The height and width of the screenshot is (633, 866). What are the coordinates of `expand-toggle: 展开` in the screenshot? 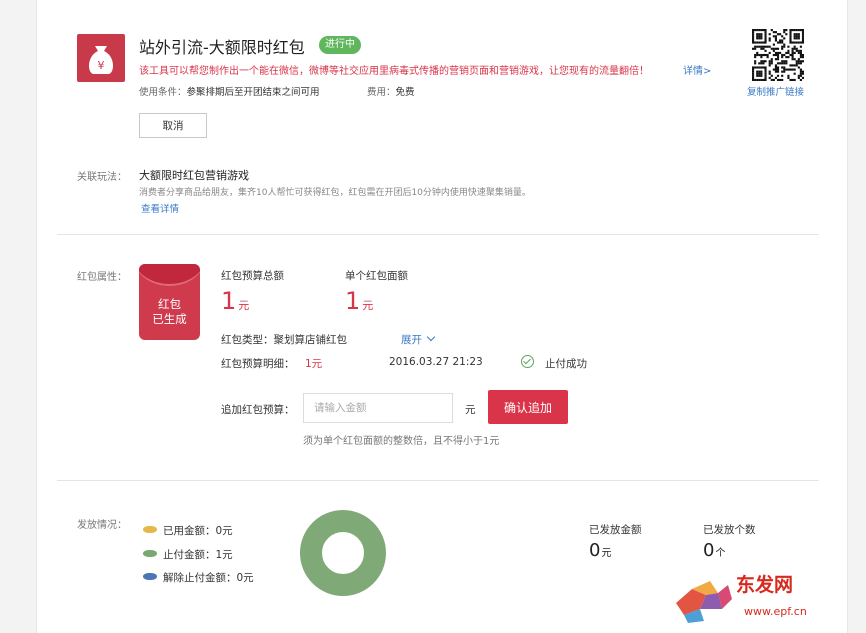 It's located at (418, 339).